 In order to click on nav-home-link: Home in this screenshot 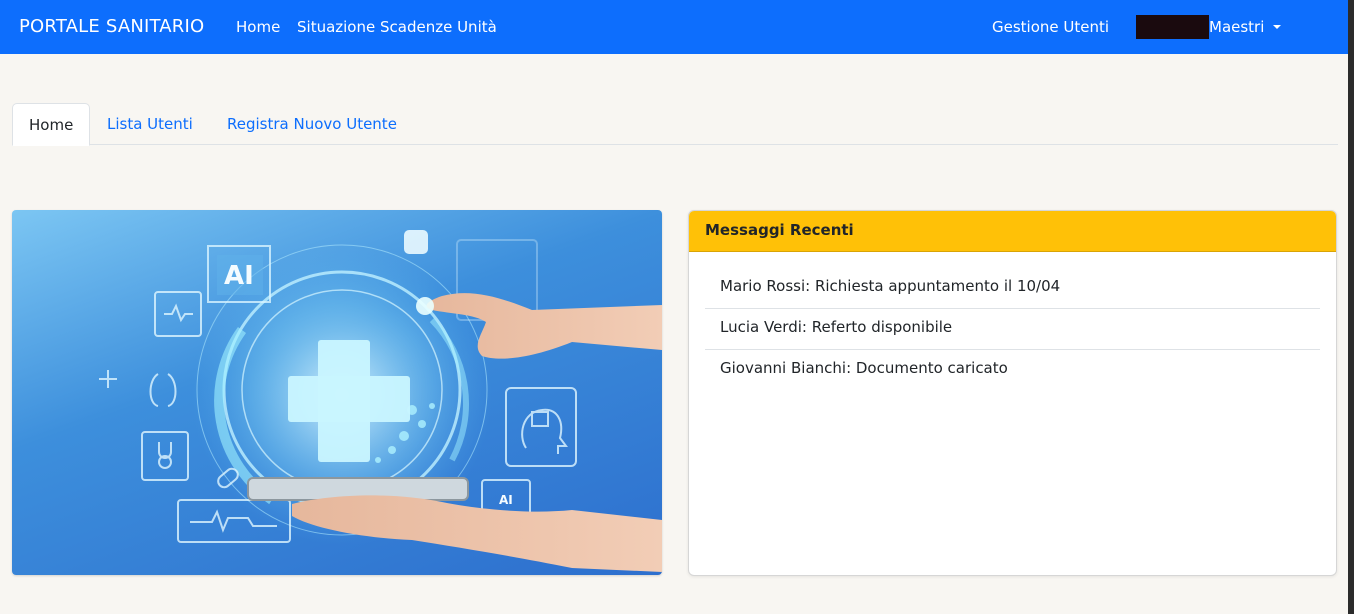, I will do `click(258, 27)`.